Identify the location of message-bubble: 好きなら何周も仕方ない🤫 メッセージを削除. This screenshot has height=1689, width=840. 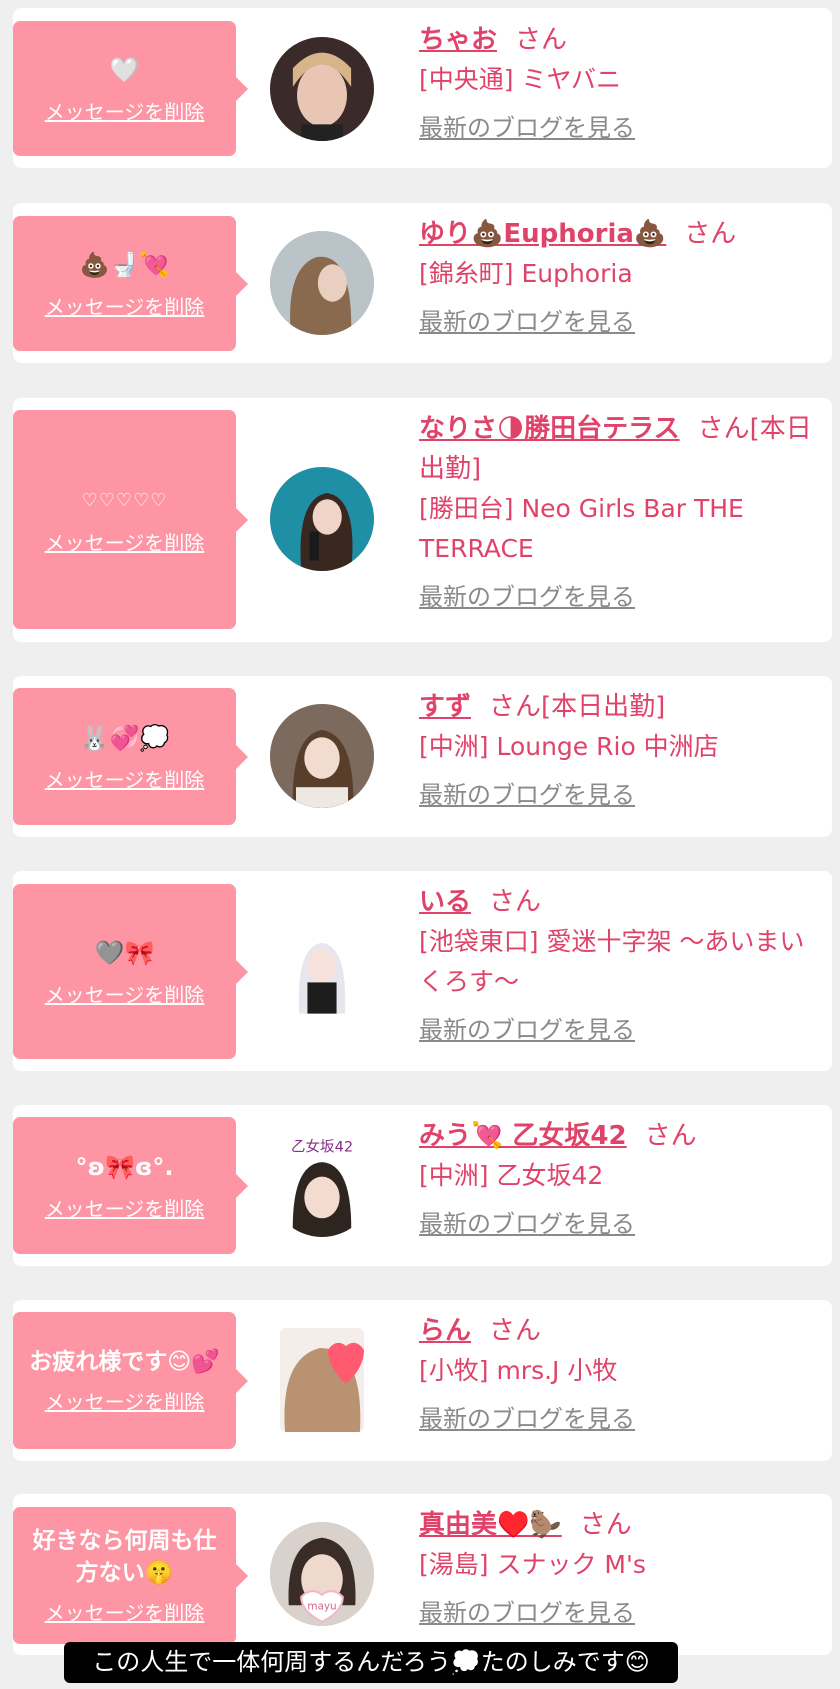
(130, 1575).